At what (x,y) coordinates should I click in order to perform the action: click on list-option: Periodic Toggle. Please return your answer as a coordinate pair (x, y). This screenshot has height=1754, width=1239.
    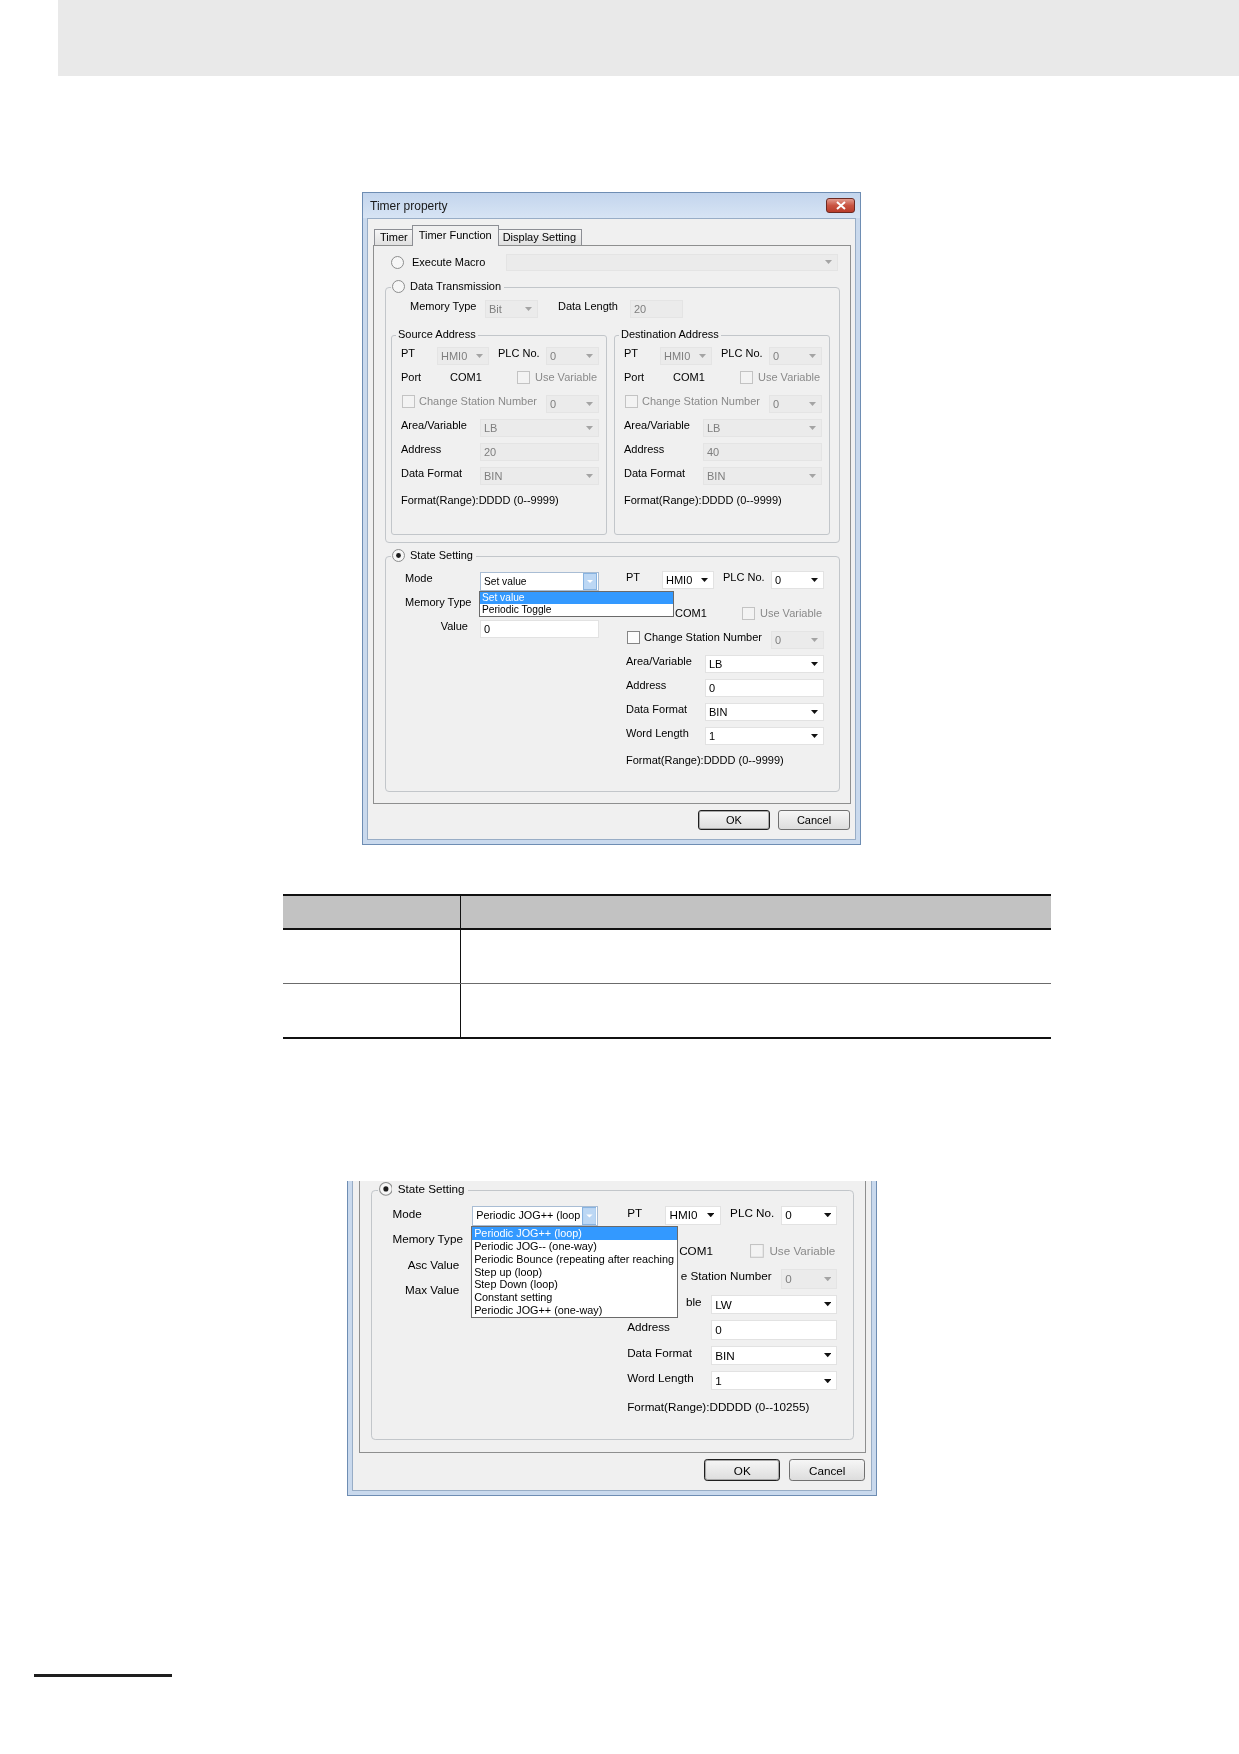
    Looking at the image, I should click on (576, 609).